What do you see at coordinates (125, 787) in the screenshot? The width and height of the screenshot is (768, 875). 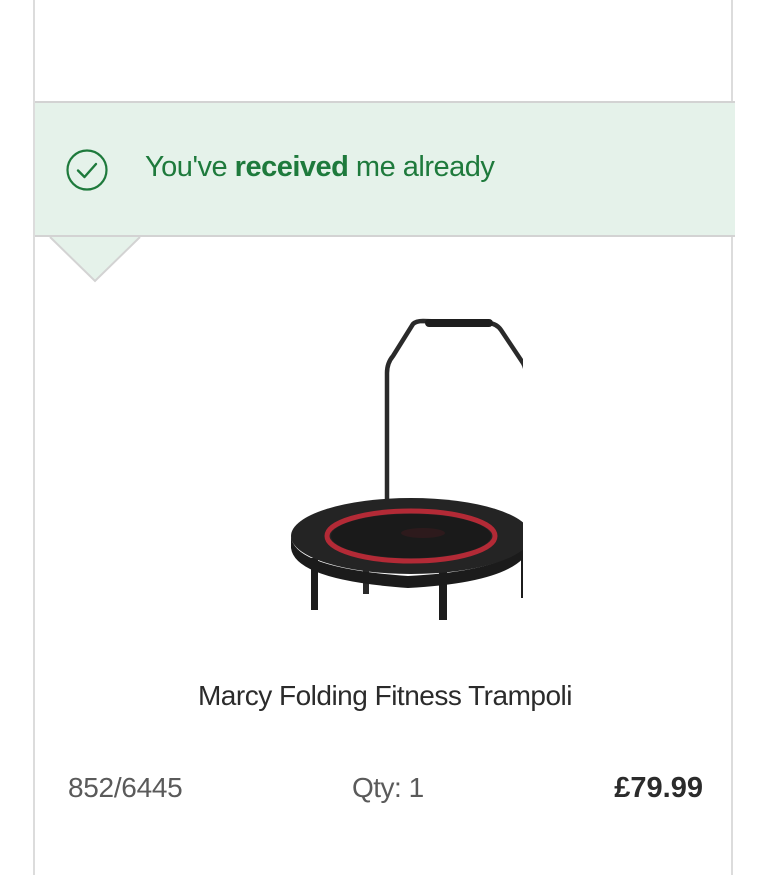 I see `product-sku: 852/6445` at bounding box center [125, 787].